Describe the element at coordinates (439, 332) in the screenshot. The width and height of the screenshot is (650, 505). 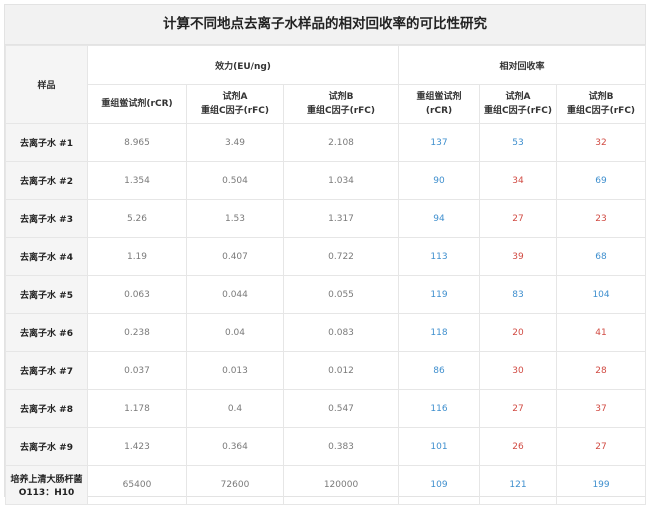
I see `recovery-rcr: 118` at that location.